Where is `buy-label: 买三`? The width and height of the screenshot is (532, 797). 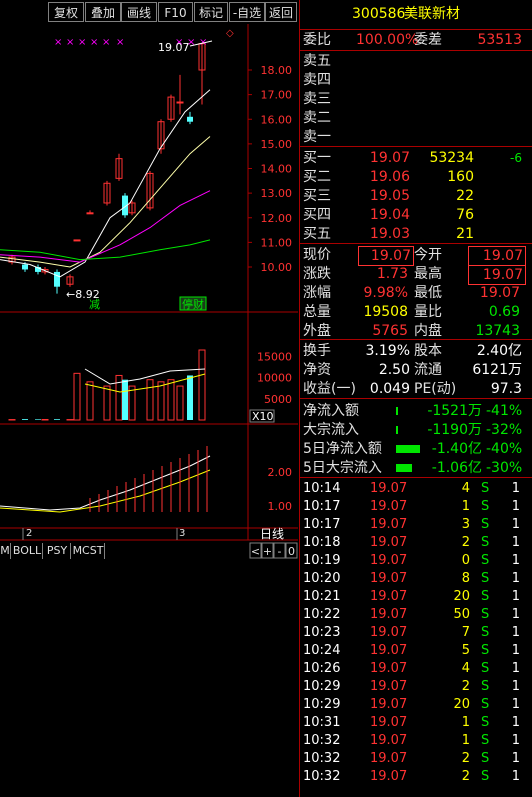
buy-label: 买三 is located at coordinates (317, 196).